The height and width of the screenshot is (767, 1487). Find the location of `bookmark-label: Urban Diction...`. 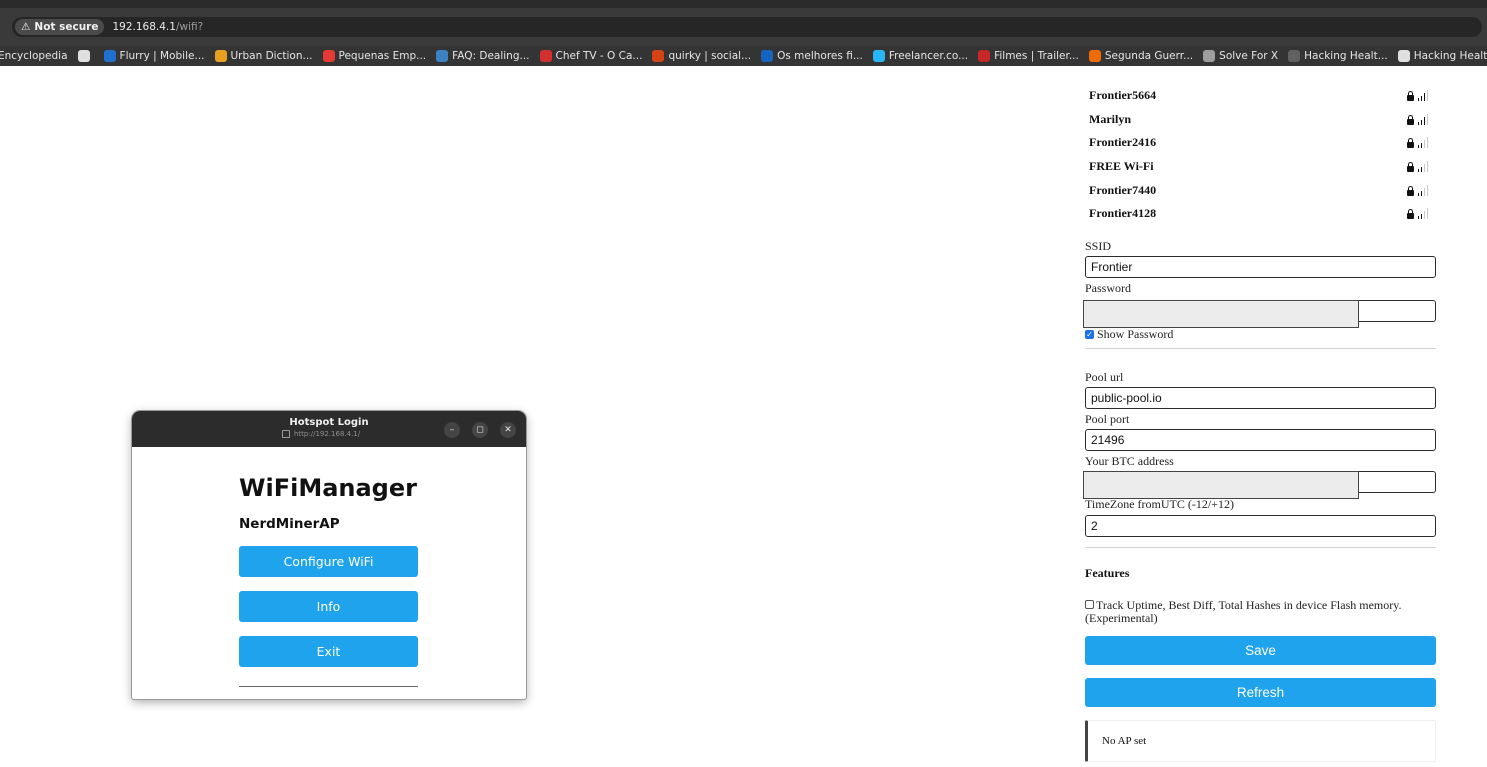

bookmark-label: Urban Diction... is located at coordinates (271, 56).